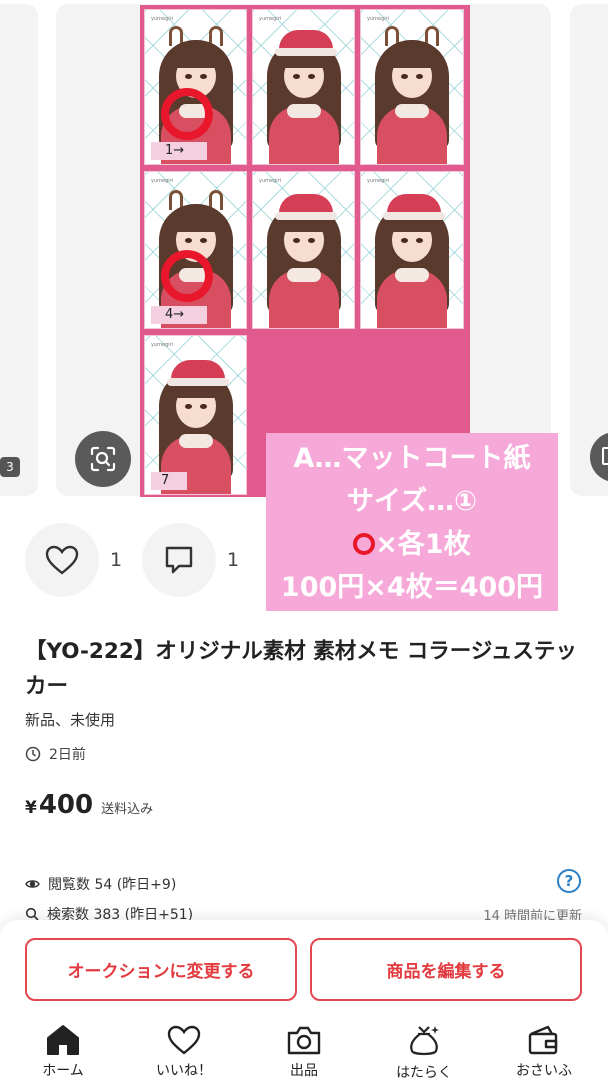 Image resolution: width=608 pixels, height=1080 pixels. I want to click on posted-time: 2日前, so click(55, 754).